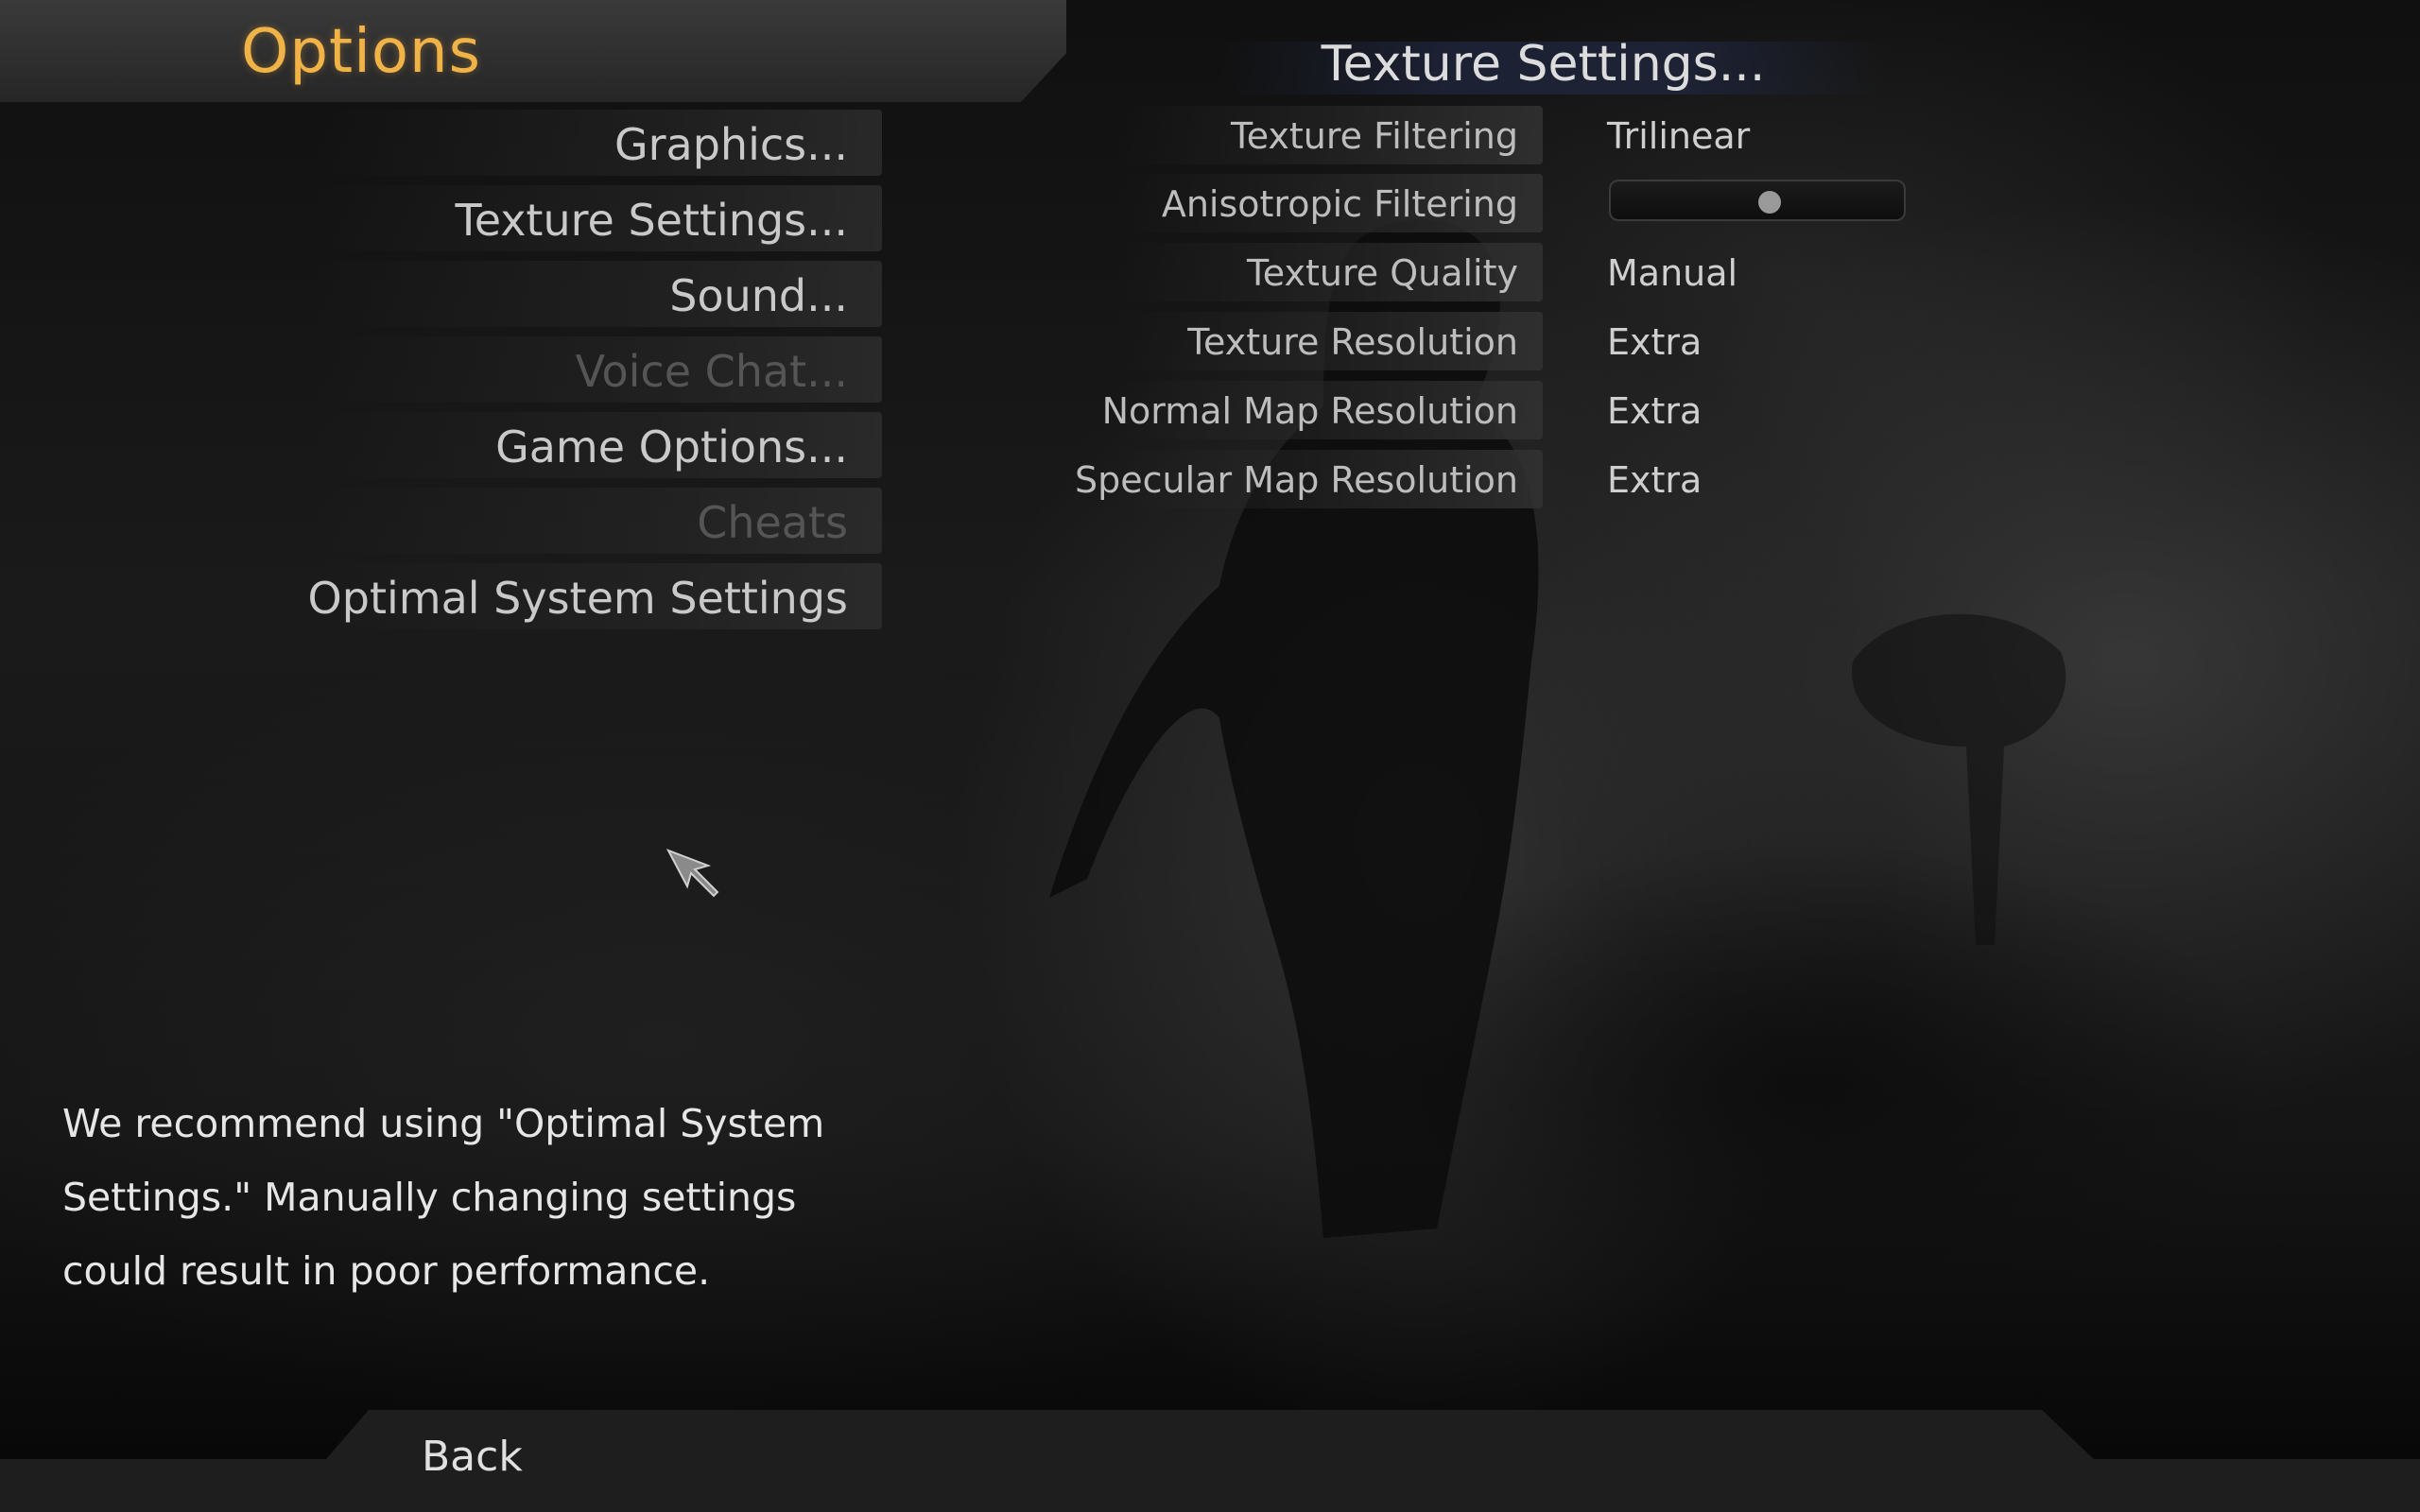 This screenshot has width=2420, height=1512. I want to click on hint-line: could result in poor performance., so click(386, 1271).